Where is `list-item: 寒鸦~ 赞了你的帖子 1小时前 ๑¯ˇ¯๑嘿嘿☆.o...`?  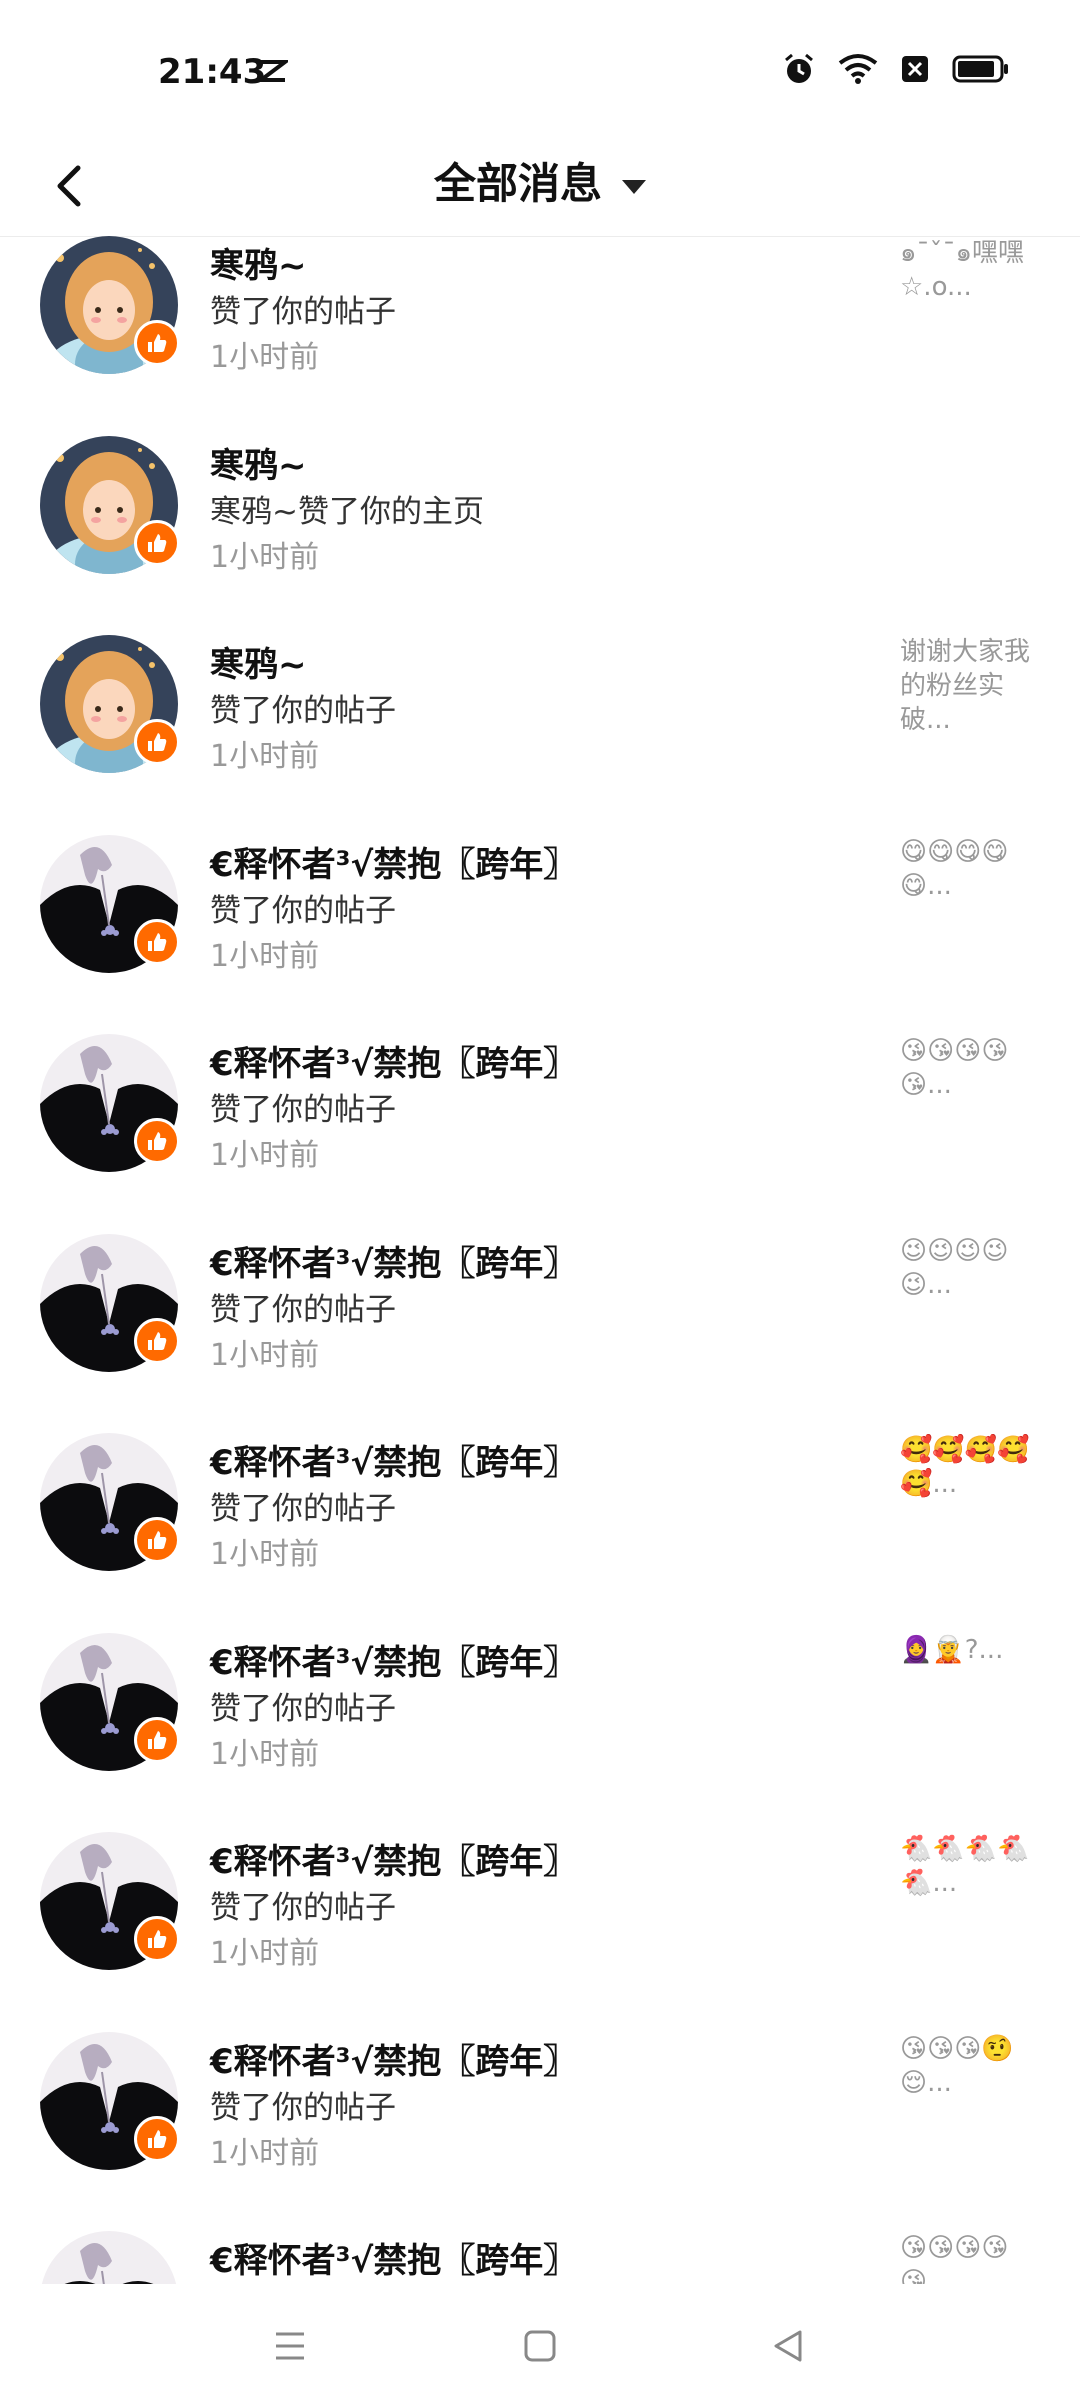 list-item: 寒鸦~ 赞了你的帖子 1小时前 ๑¯ˇ¯๑嘿嘿☆.o... is located at coordinates (540, 317).